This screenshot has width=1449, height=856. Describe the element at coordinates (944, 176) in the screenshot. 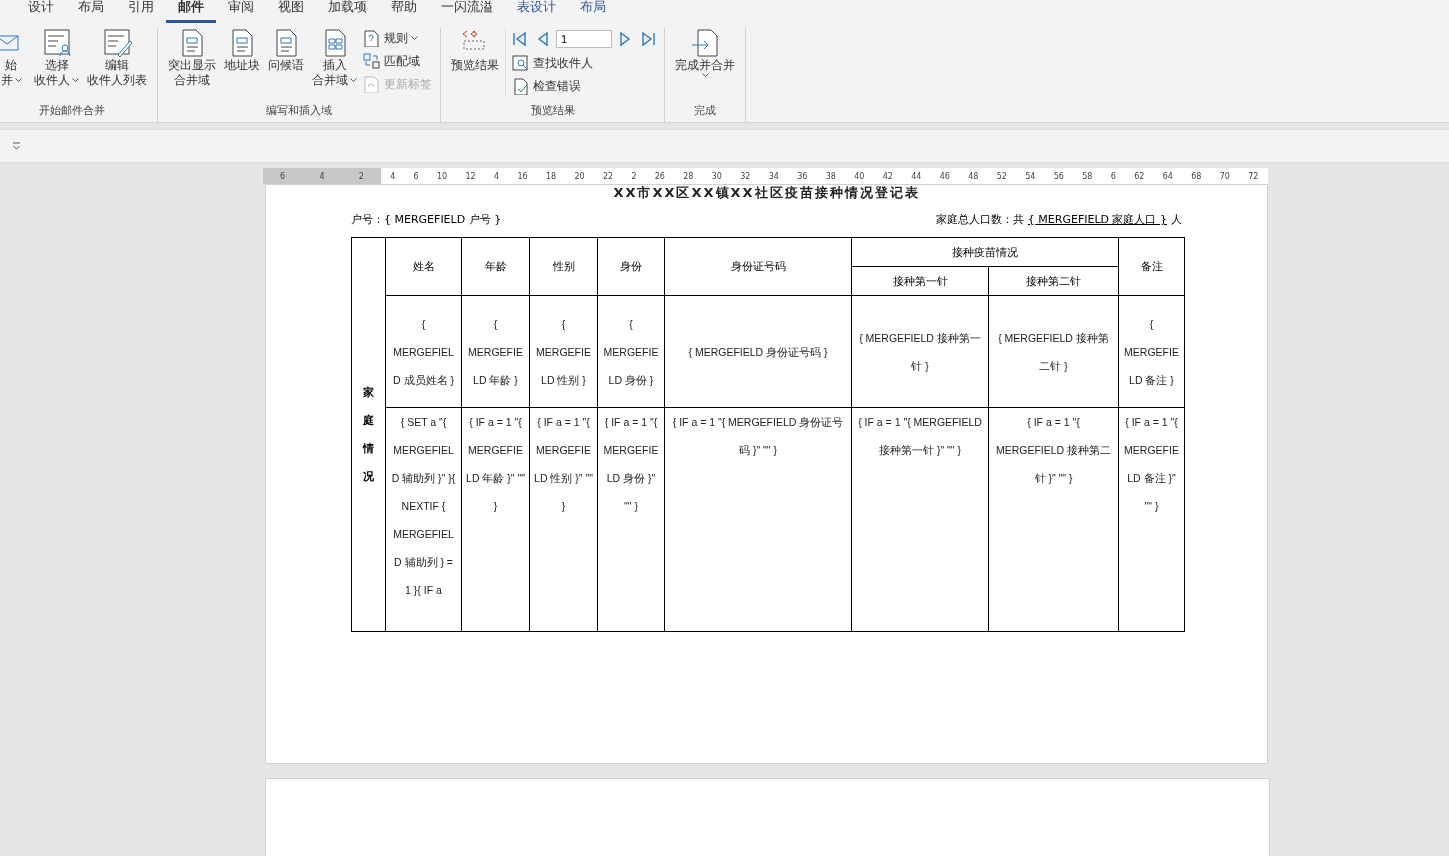

I see `ruler-number: 46` at that location.